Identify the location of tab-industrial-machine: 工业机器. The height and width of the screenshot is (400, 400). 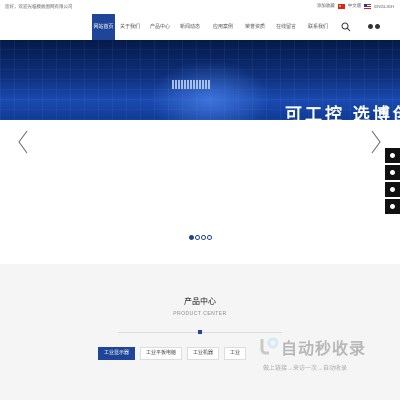
(203, 353).